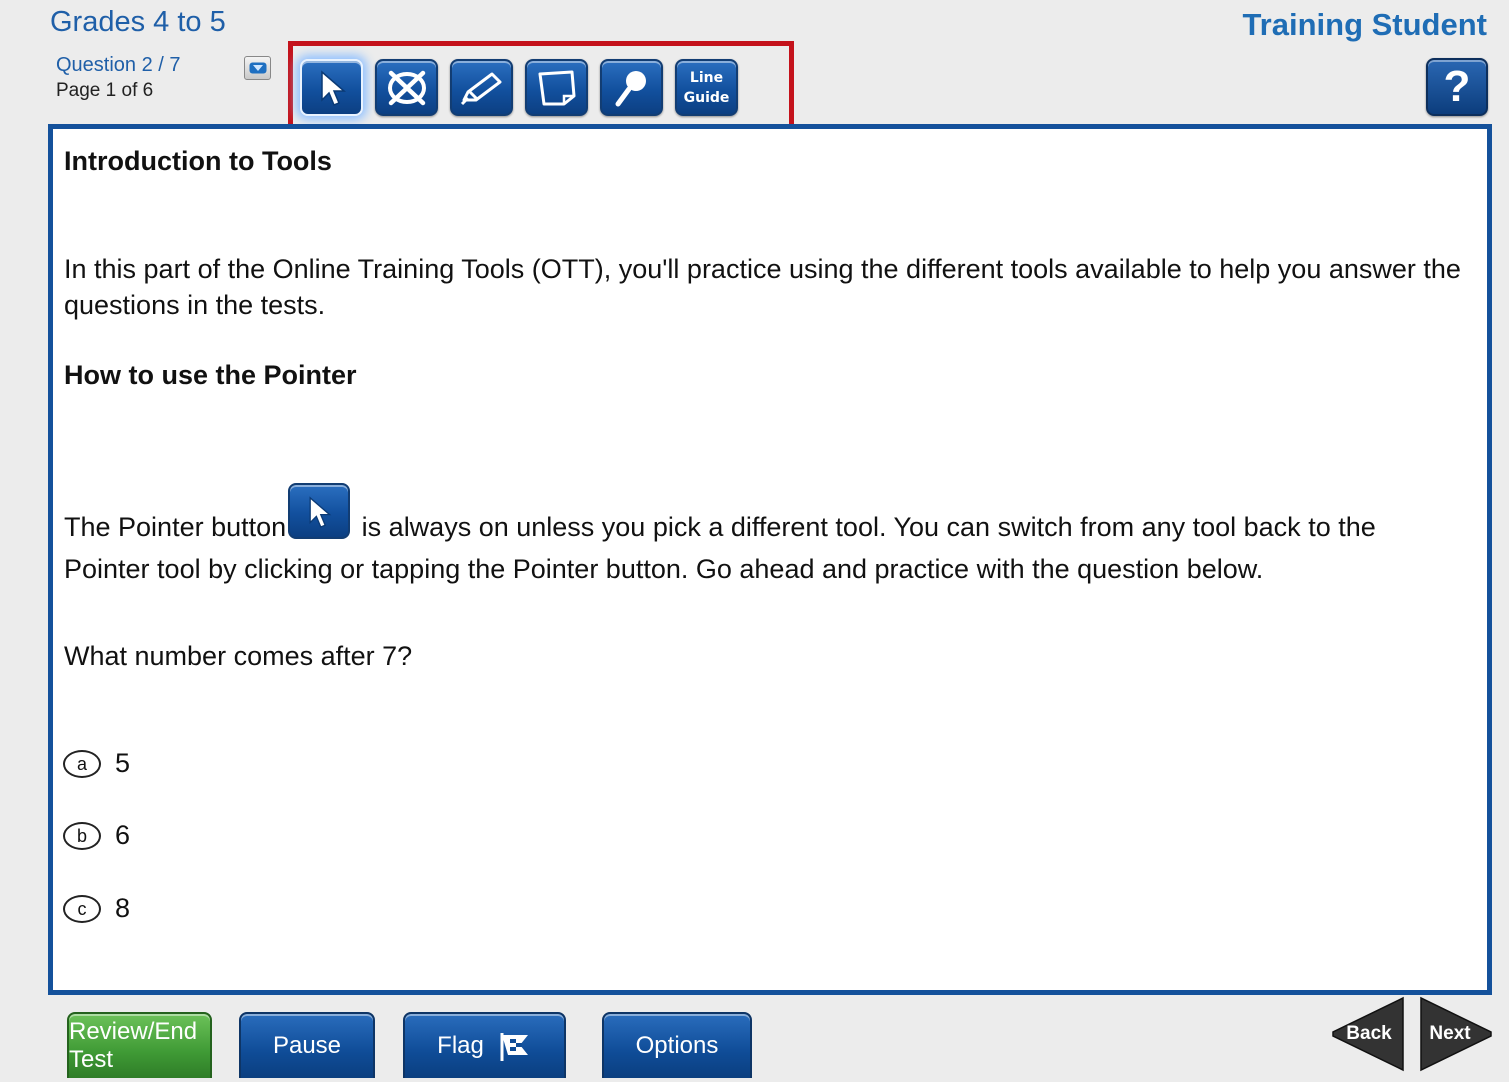 This screenshot has width=1509, height=1082. What do you see at coordinates (82, 835) in the screenshot?
I see `option-letter-badge: b` at bounding box center [82, 835].